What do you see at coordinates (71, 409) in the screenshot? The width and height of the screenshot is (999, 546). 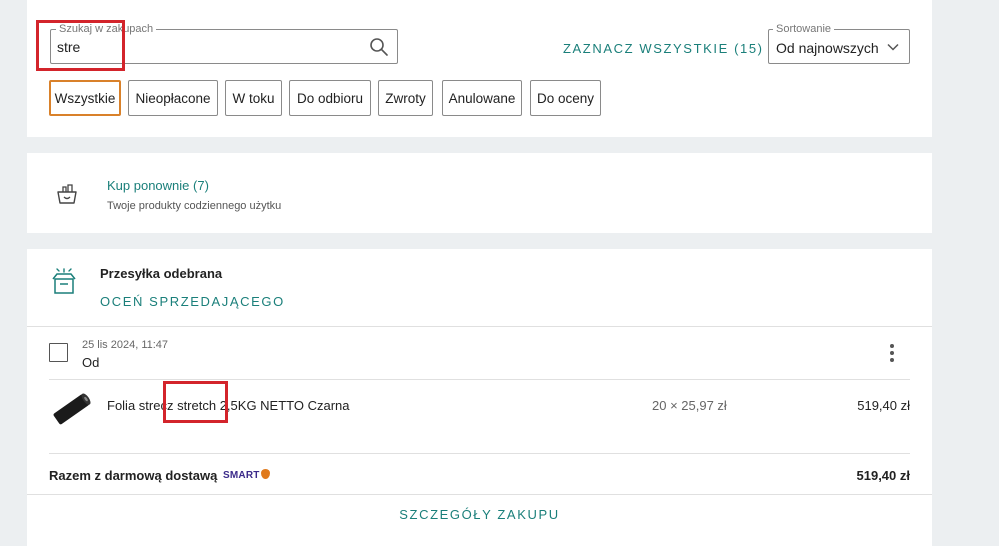 I see `product-thumbnail` at bounding box center [71, 409].